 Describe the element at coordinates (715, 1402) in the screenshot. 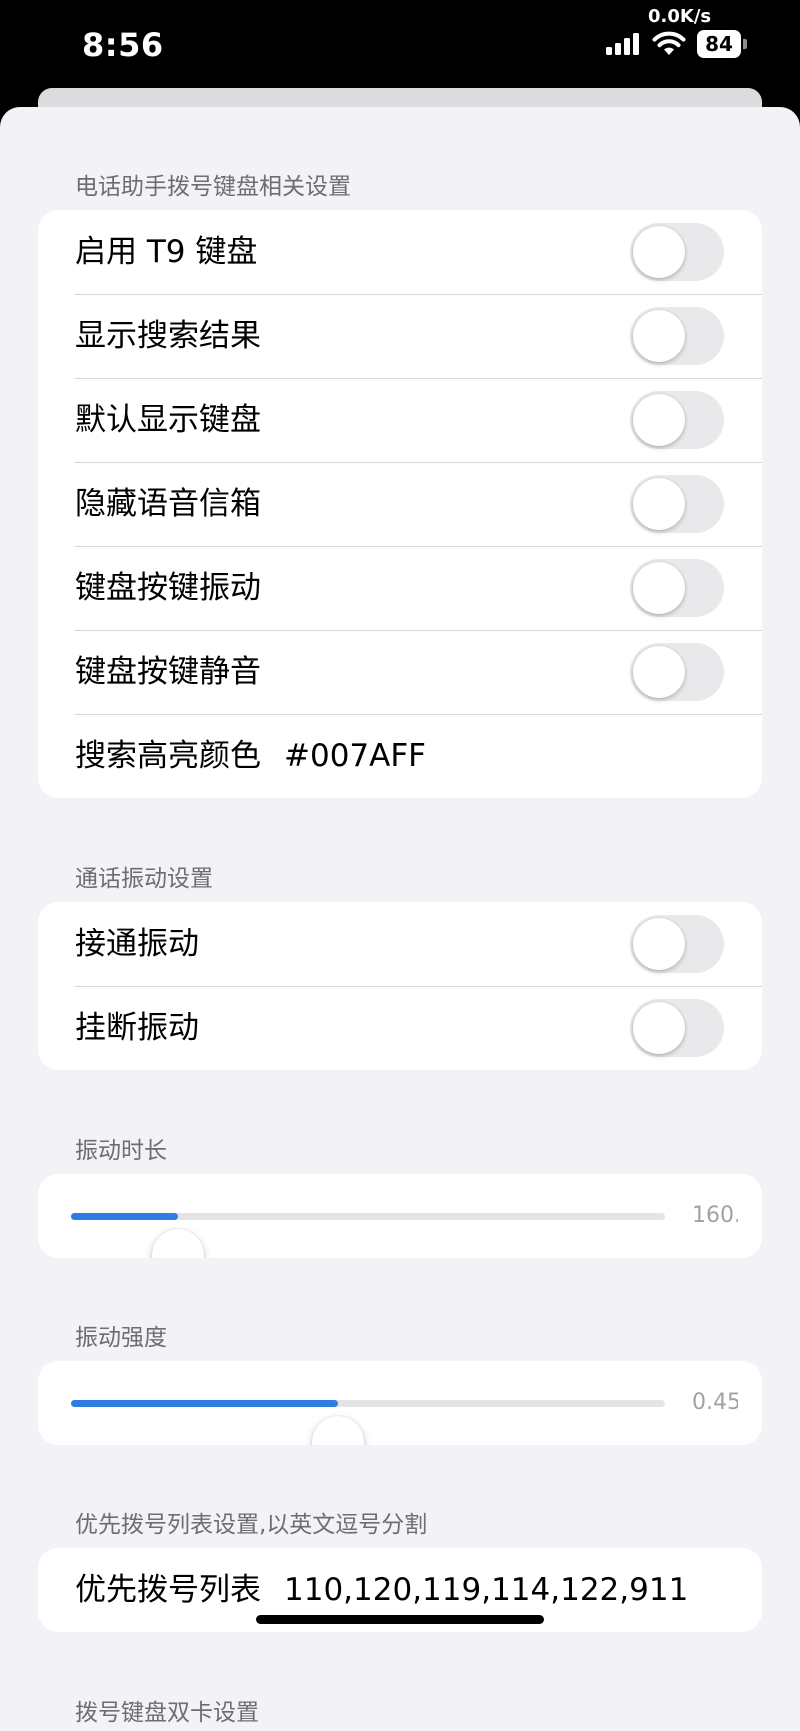

I see `slider-value: 0.45` at that location.